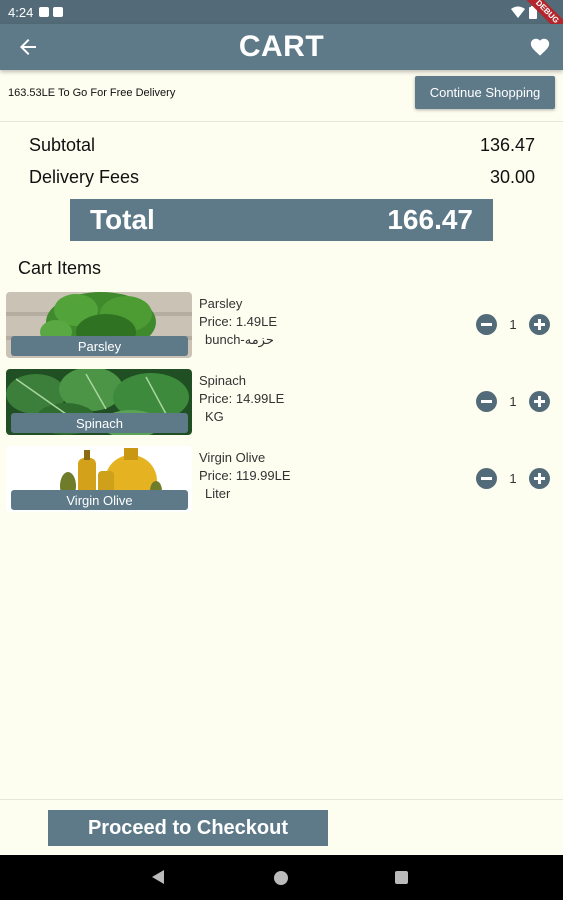 This screenshot has height=900, width=563. Describe the element at coordinates (282, 145) in the screenshot. I see `subtotal-row: Subtotal 136.47` at that location.